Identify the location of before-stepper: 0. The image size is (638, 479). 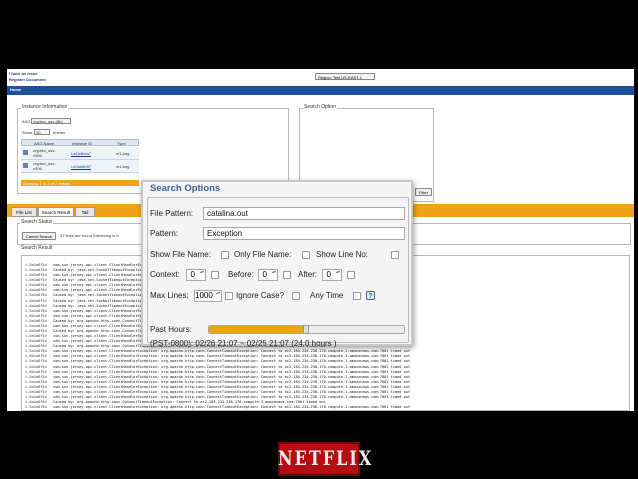
(268, 275).